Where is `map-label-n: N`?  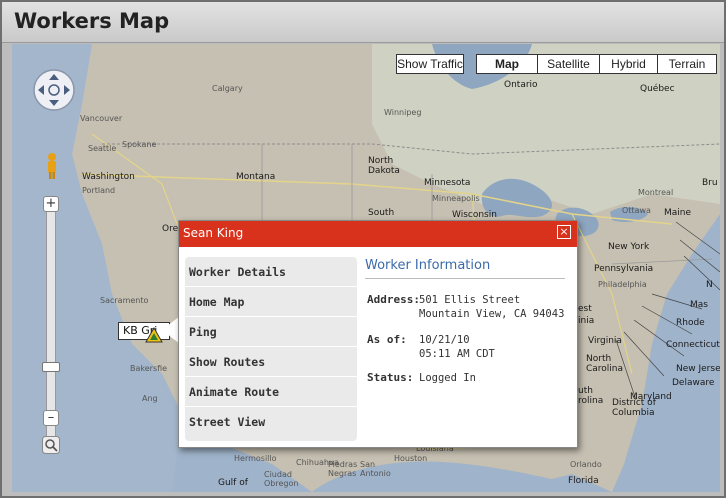
map-label-n: N is located at coordinates (709, 285).